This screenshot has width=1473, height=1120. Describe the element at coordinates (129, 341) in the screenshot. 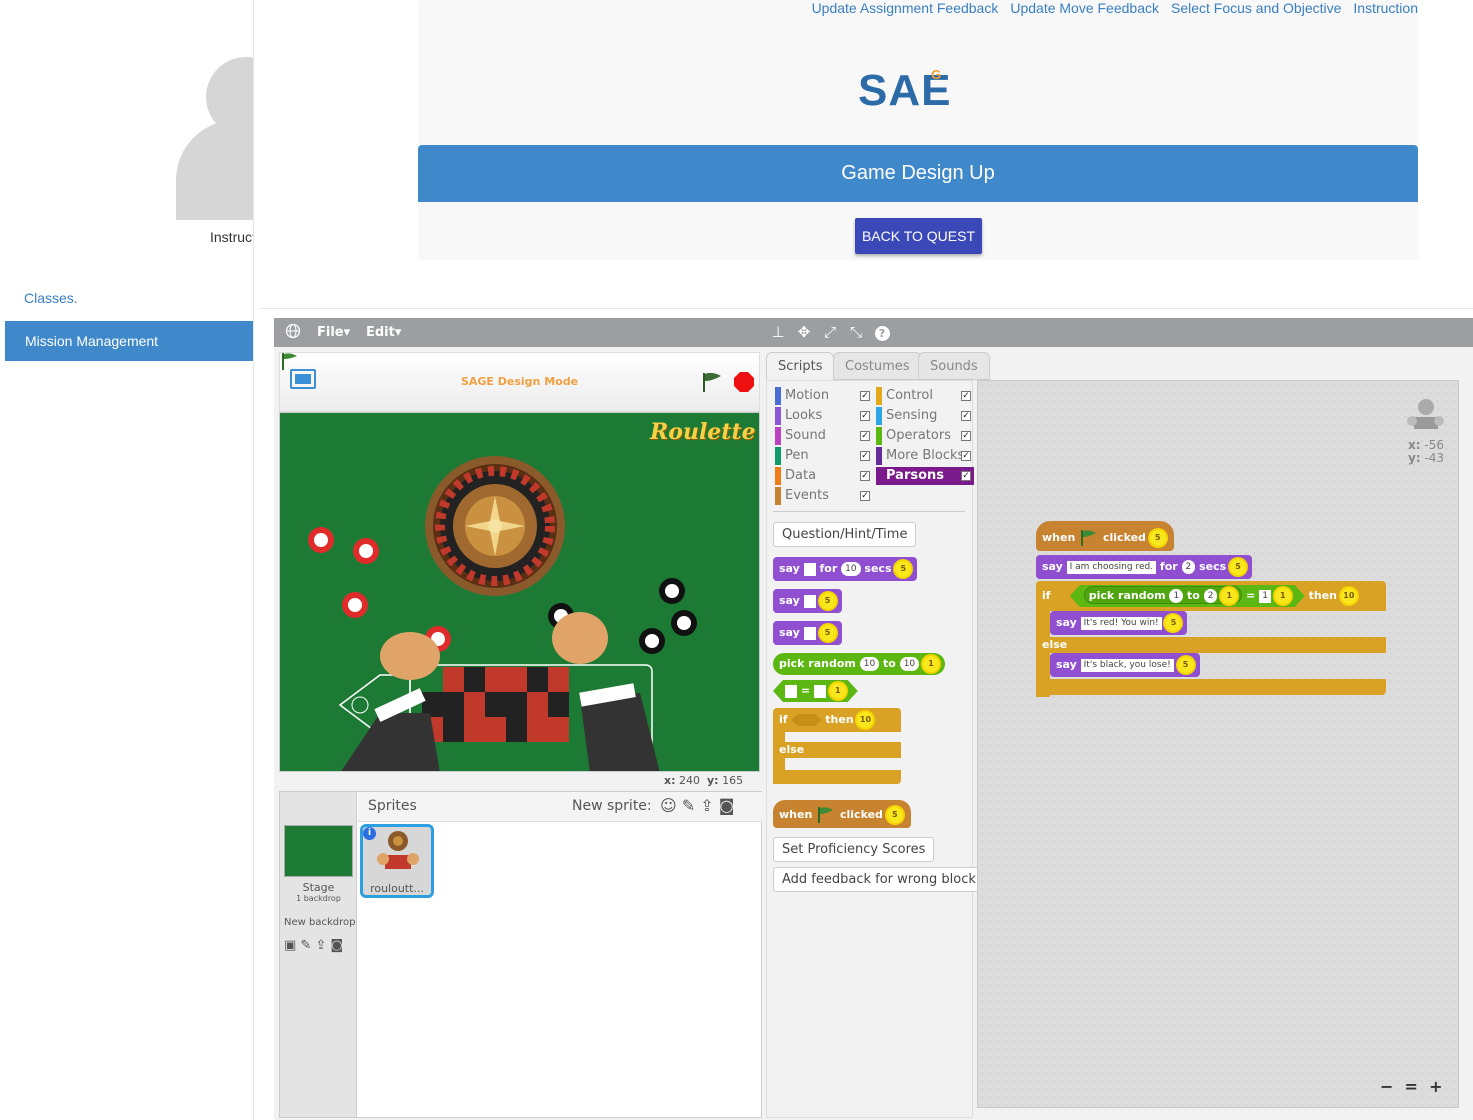

I see `sidebar-item-mission-management: Mission Management` at that location.